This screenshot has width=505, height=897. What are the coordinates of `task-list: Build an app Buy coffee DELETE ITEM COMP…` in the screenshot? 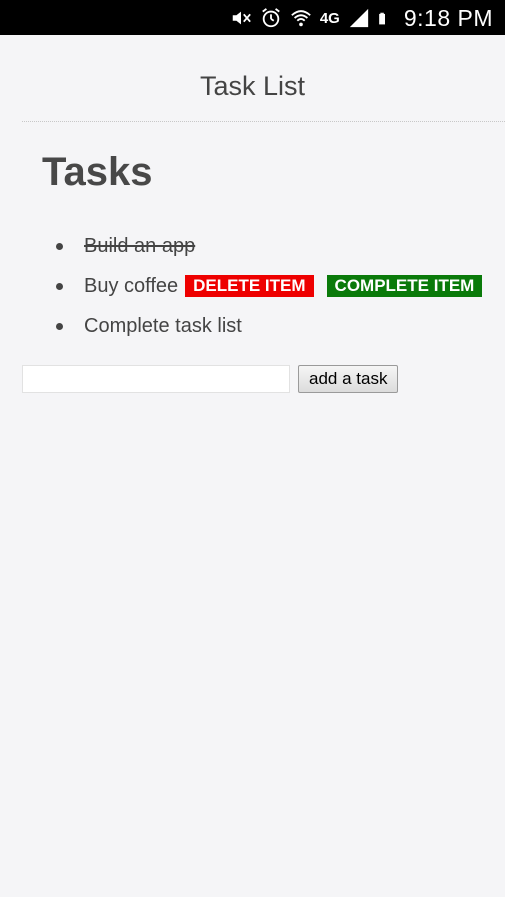 It's located at (241, 286).